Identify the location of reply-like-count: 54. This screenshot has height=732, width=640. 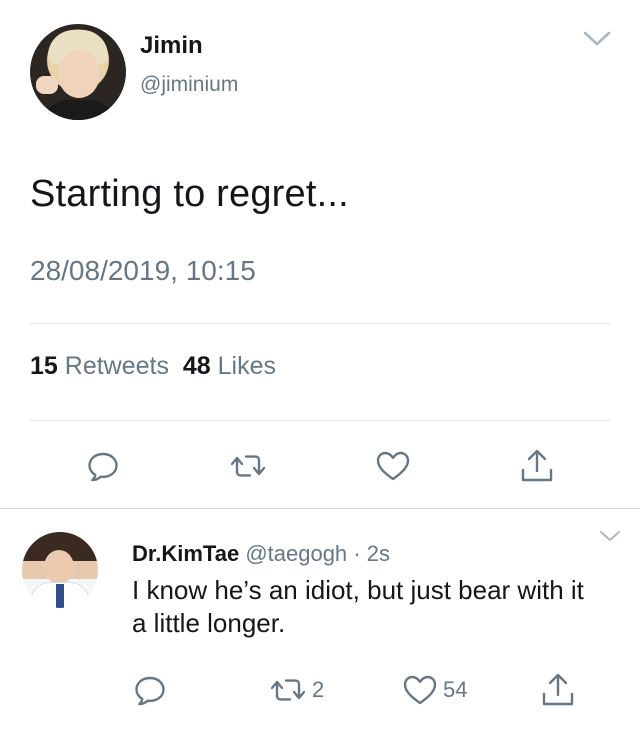
(455, 689).